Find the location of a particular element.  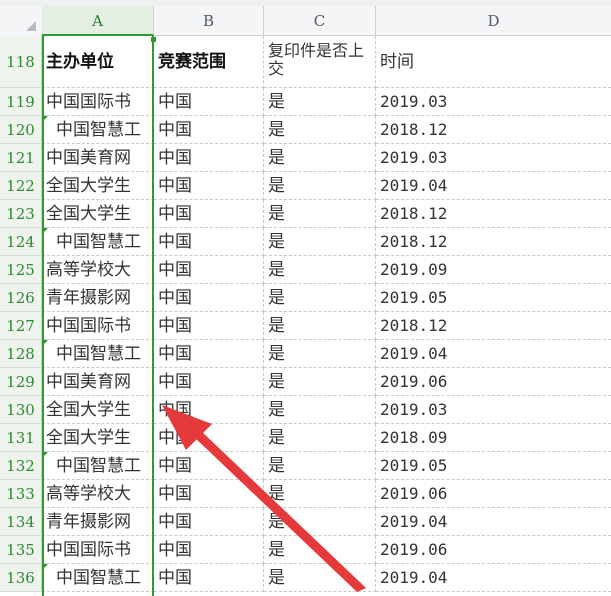

header-cell-time: 时间 is located at coordinates (493, 62).